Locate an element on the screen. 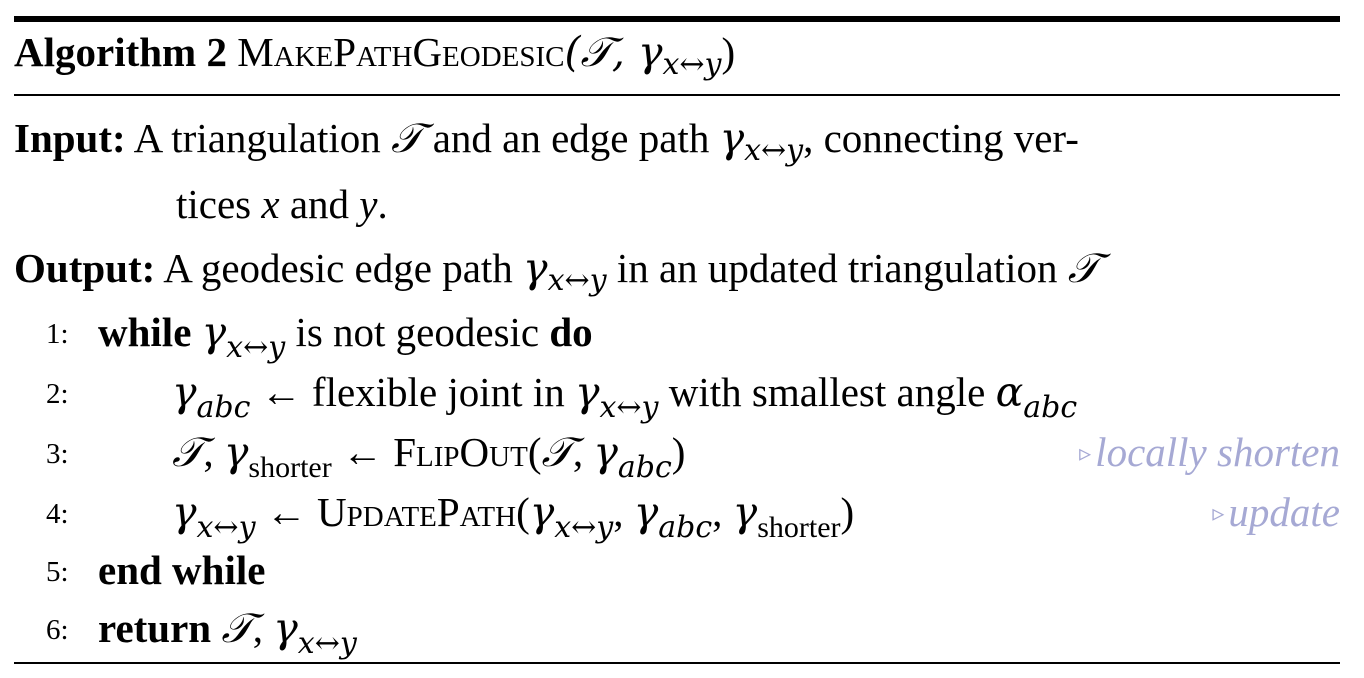  step-6: 6: return 𝒯, γx↔y is located at coordinates (682, 632).